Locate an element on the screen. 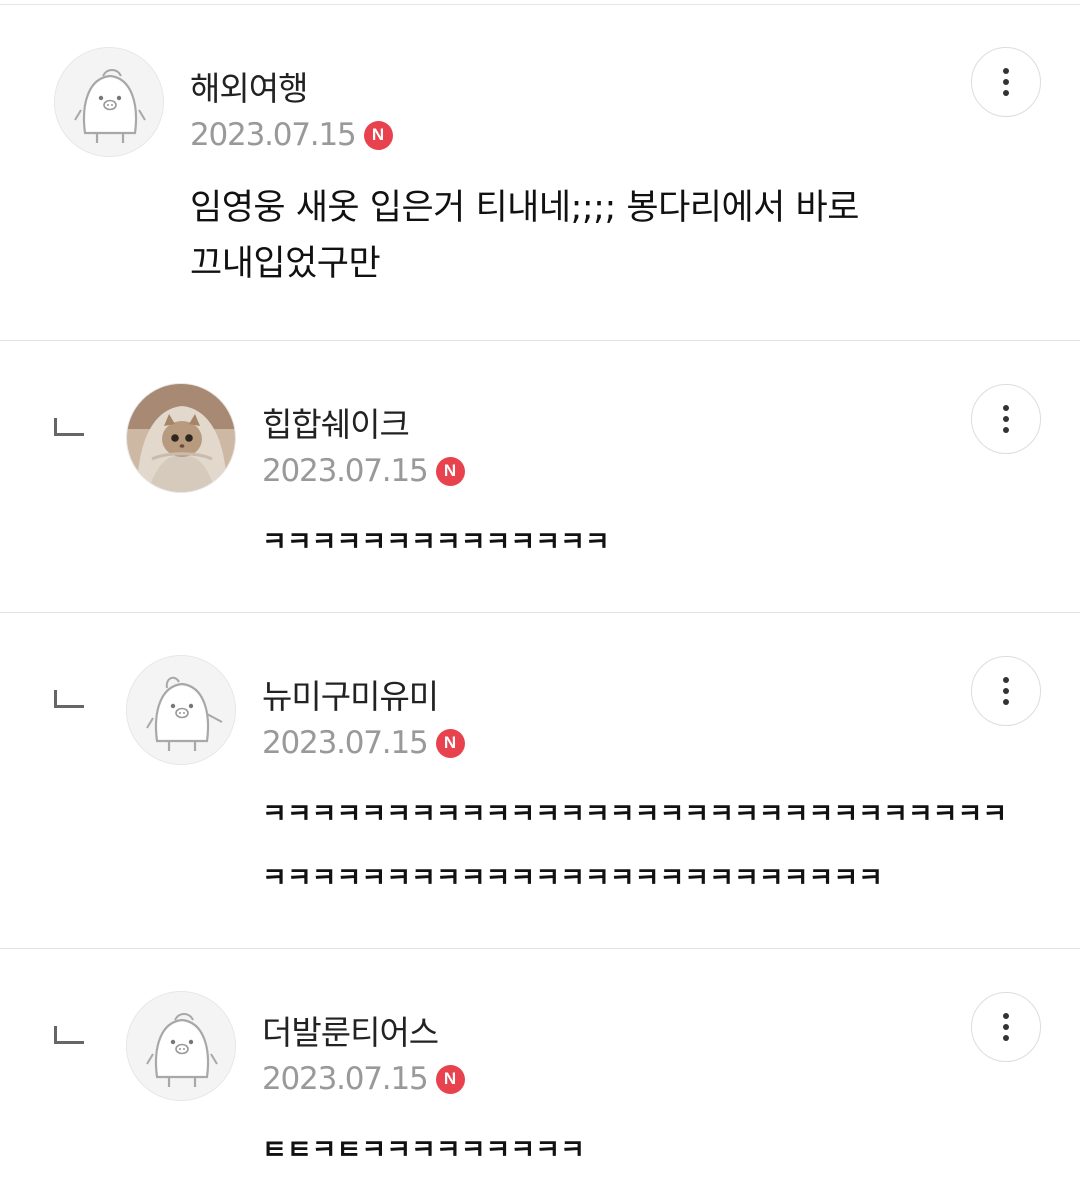  comment-text: ㅋㅋㅋㅋㅋㅋㅋㅋㅋㅋㅋㅋㅋㅋ is located at coordinates (436, 543).